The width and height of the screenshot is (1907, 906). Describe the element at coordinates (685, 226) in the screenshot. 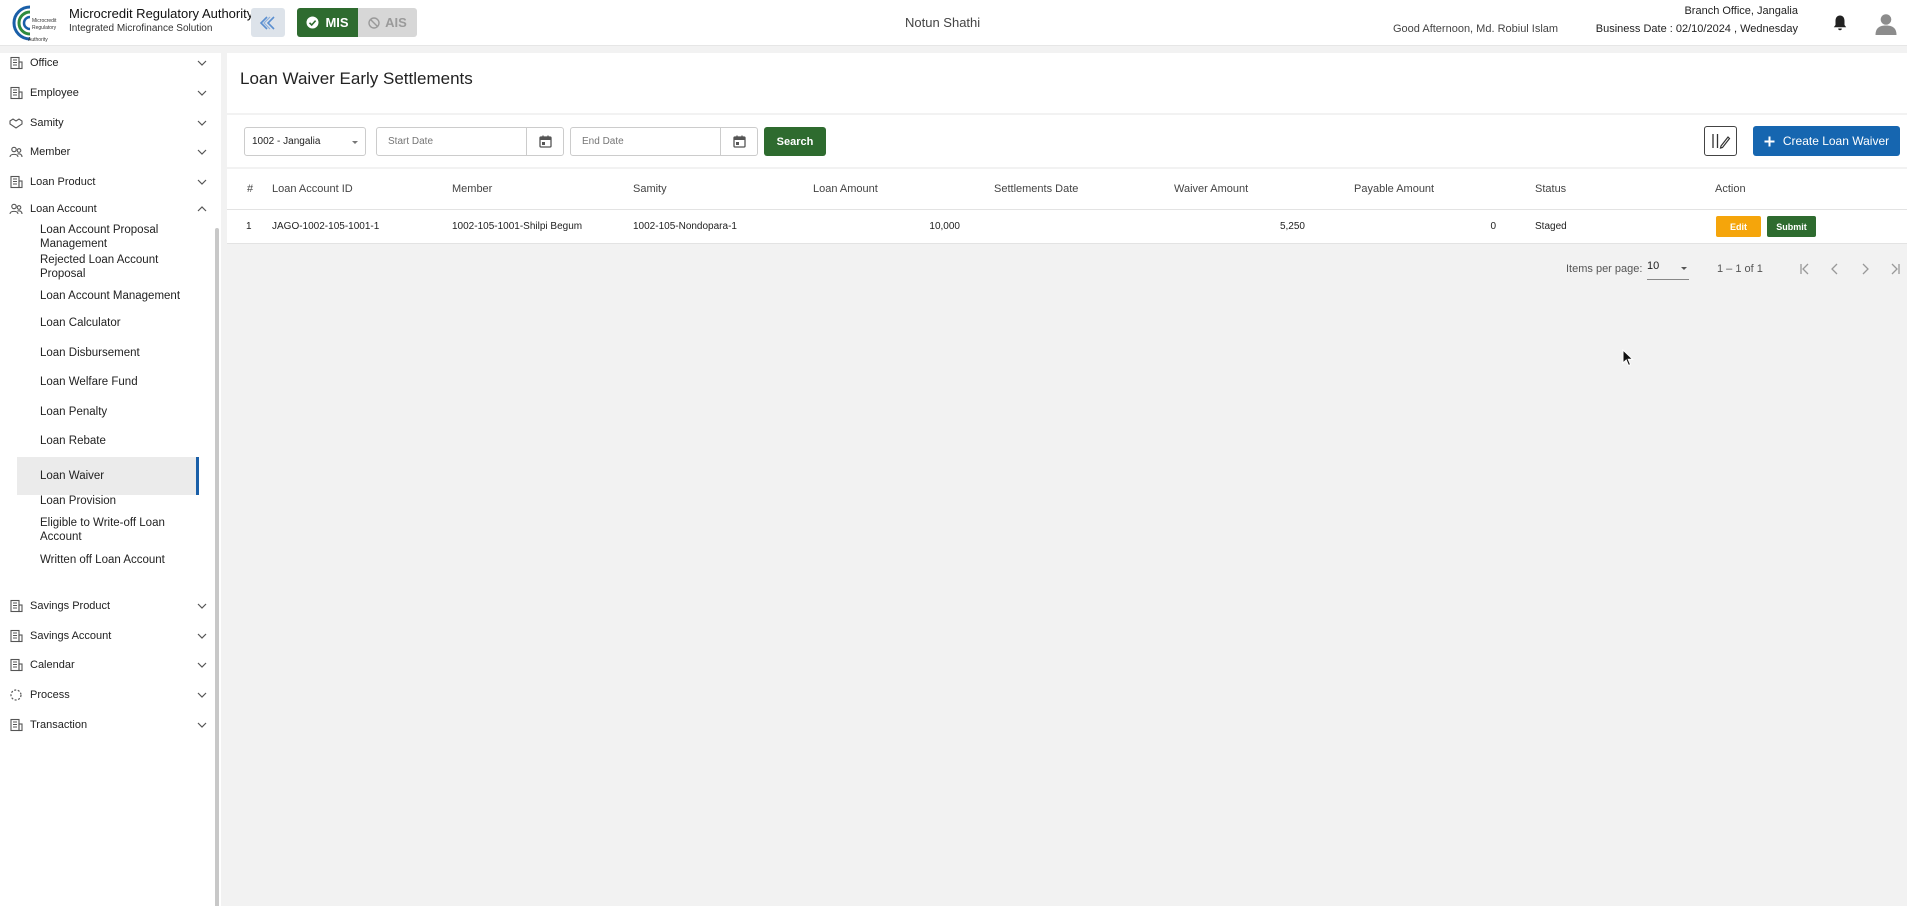

I see `cell-samity: 1002-105-Nondopara-1` at that location.